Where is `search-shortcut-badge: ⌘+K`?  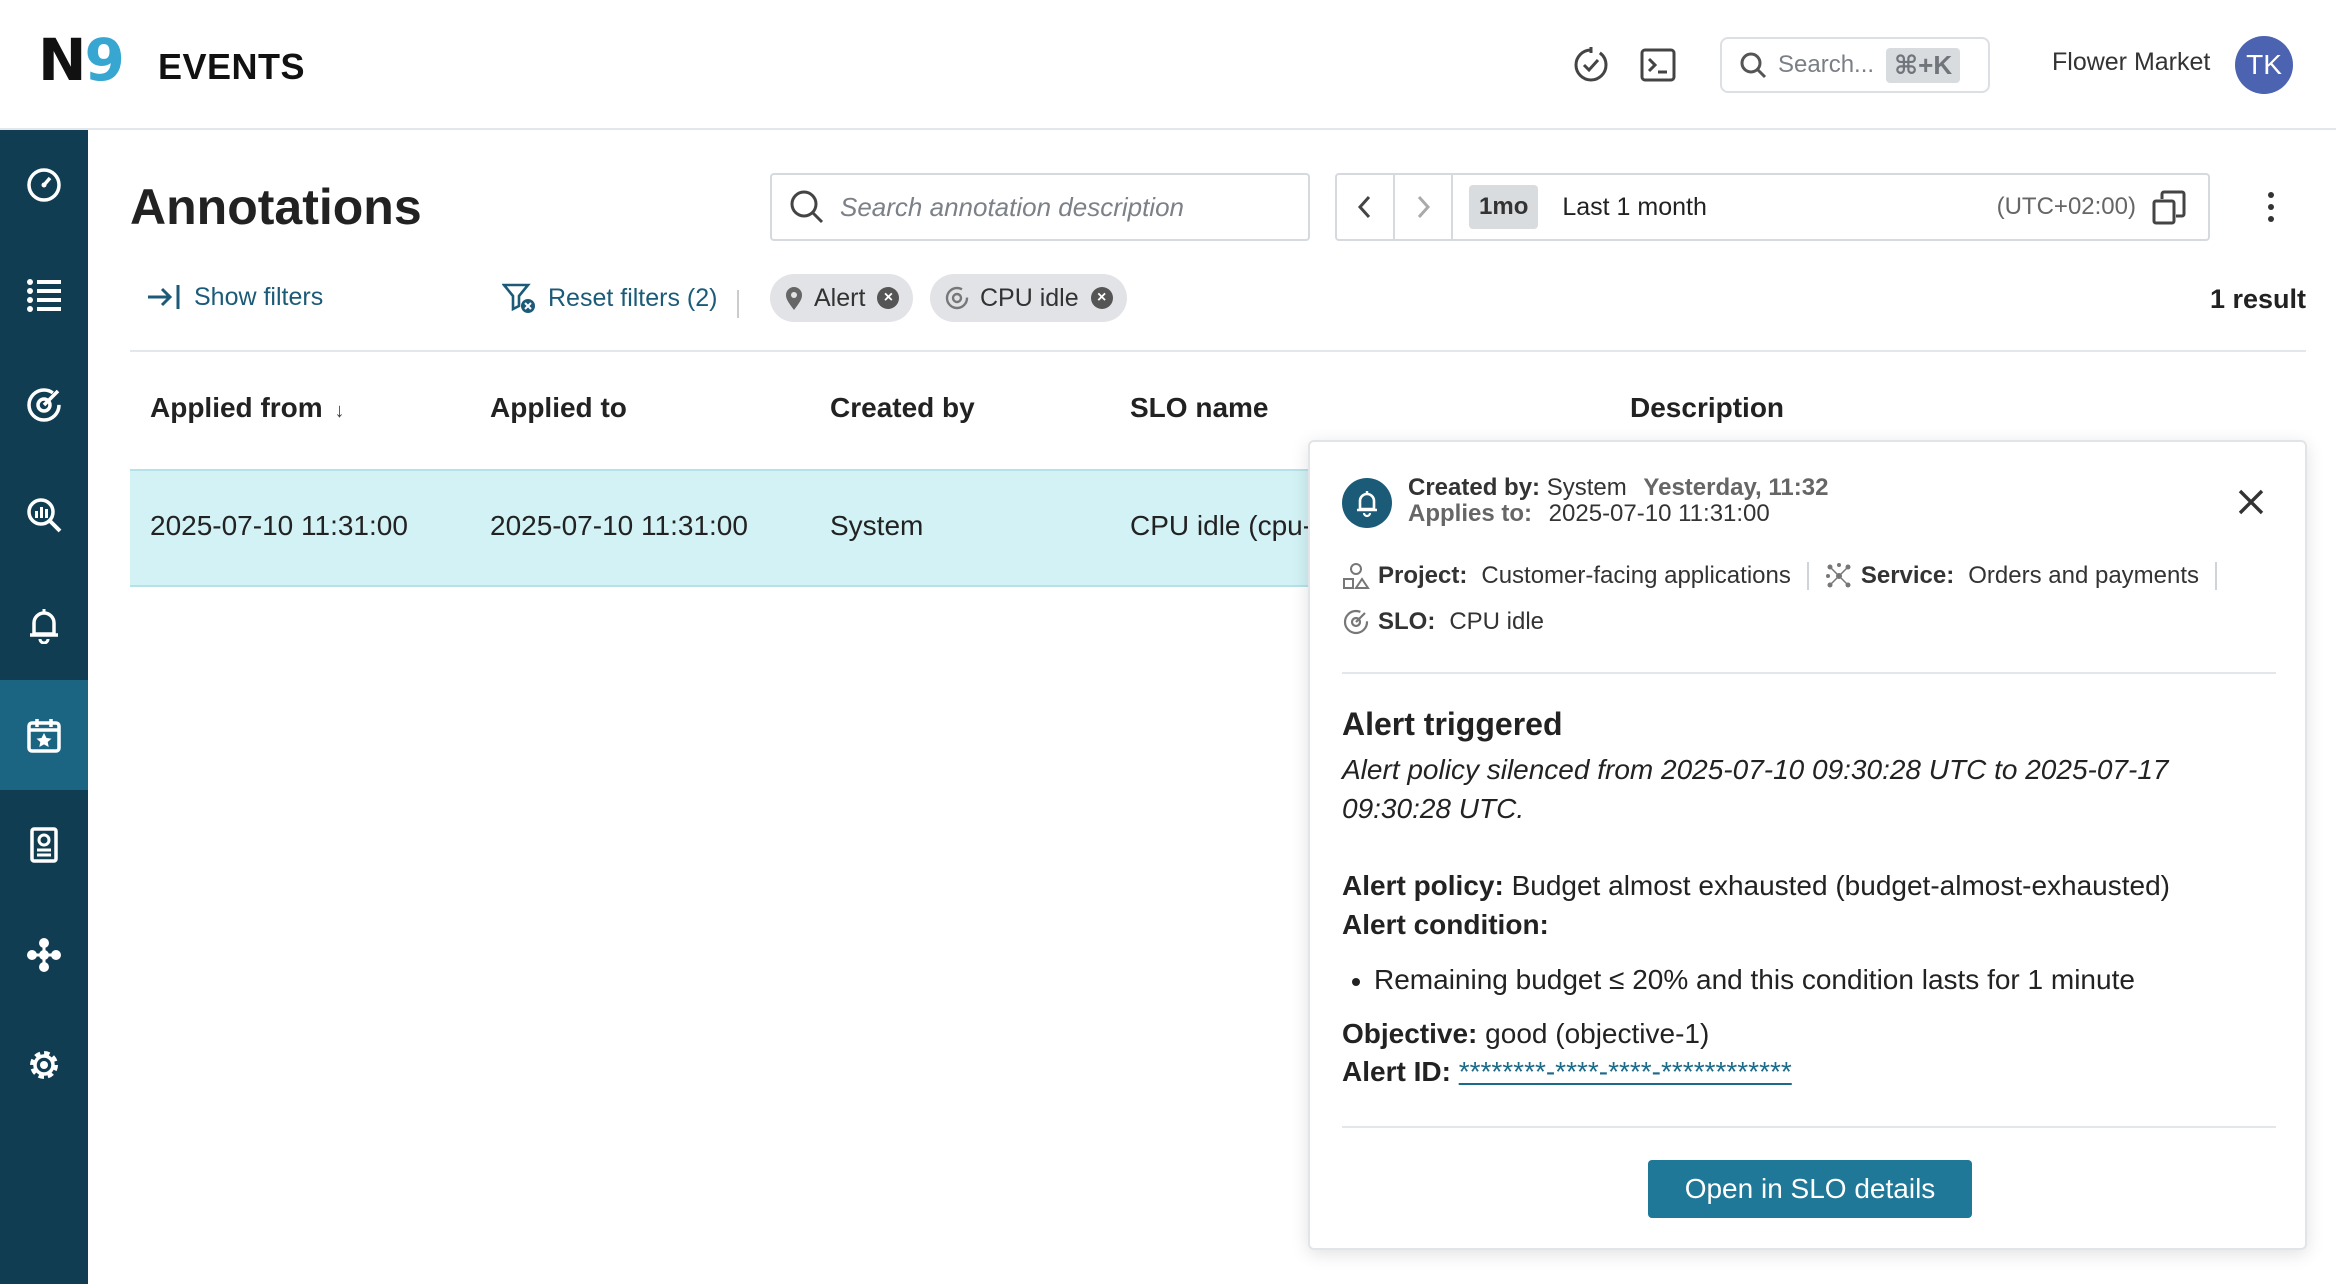
search-shortcut-badge: ⌘+K is located at coordinates (1923, 65).